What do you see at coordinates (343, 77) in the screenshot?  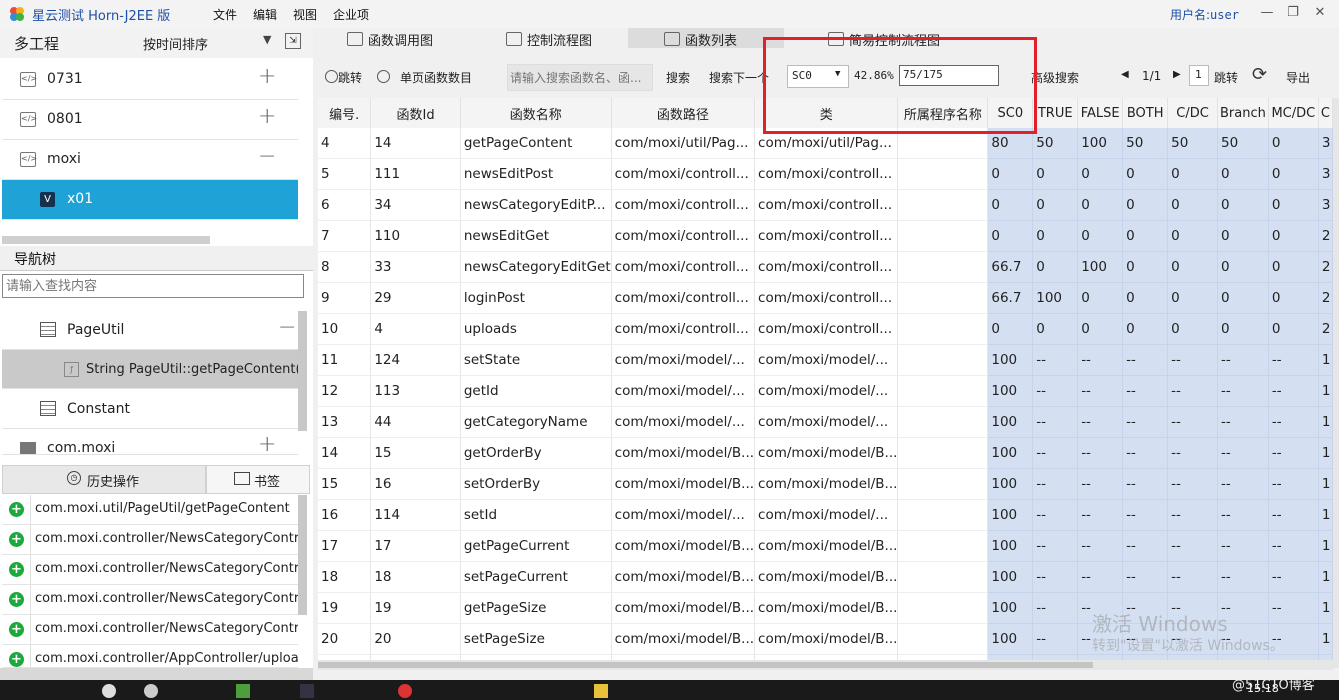 I see `jump-radio: 跳转` at bounding box center [343, 77].